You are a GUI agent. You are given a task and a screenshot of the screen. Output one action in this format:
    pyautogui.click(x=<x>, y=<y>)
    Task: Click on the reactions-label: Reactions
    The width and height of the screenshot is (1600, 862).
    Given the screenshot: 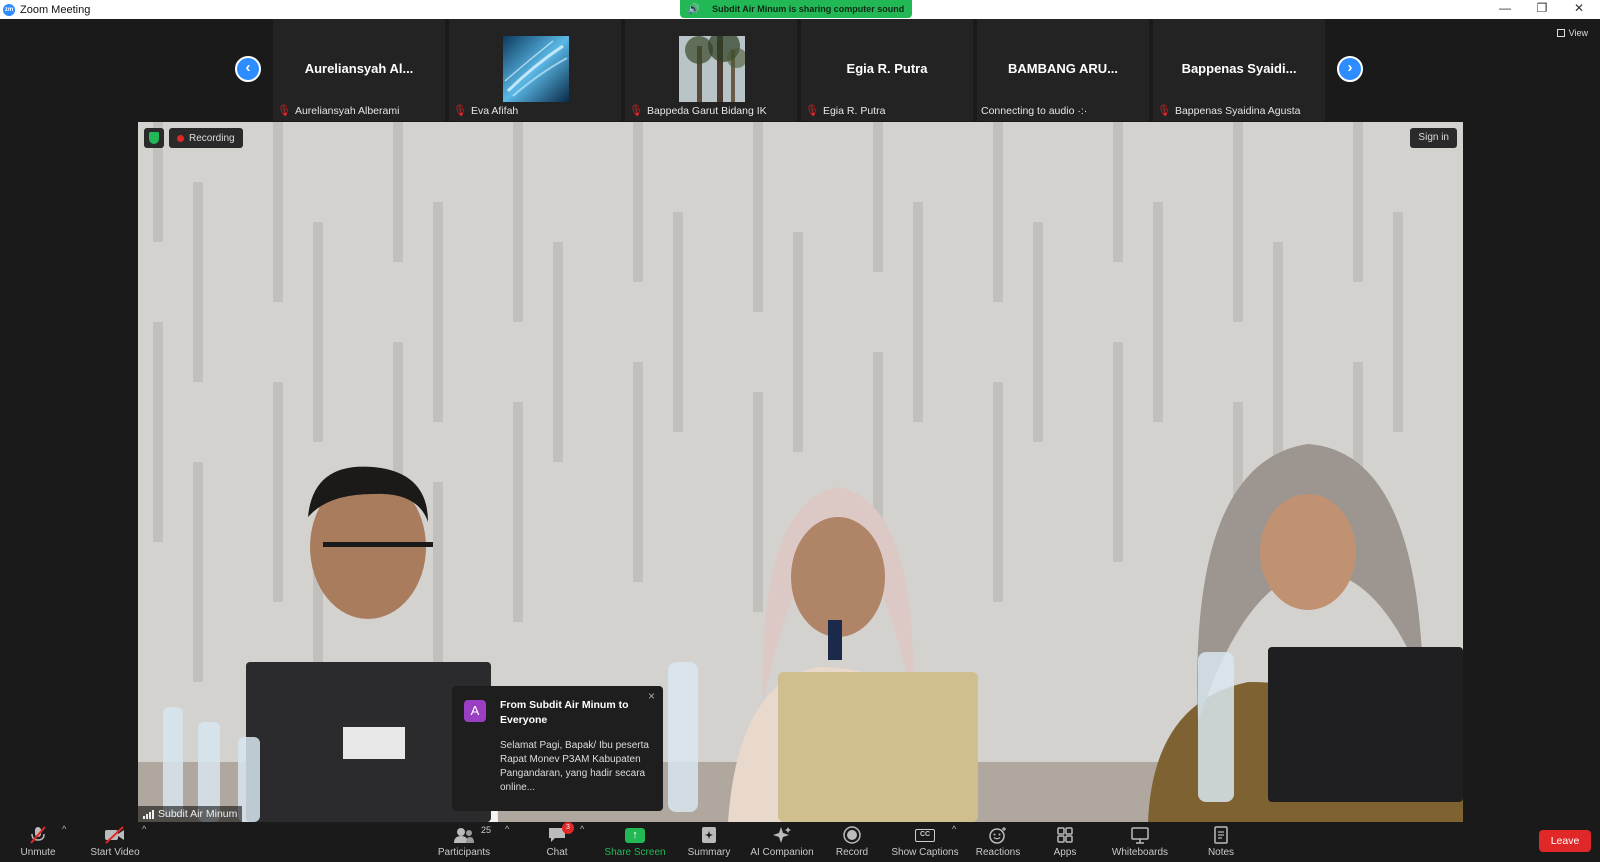 What is the action you would take?
    pyautogui.click(x=998, y=852)
    